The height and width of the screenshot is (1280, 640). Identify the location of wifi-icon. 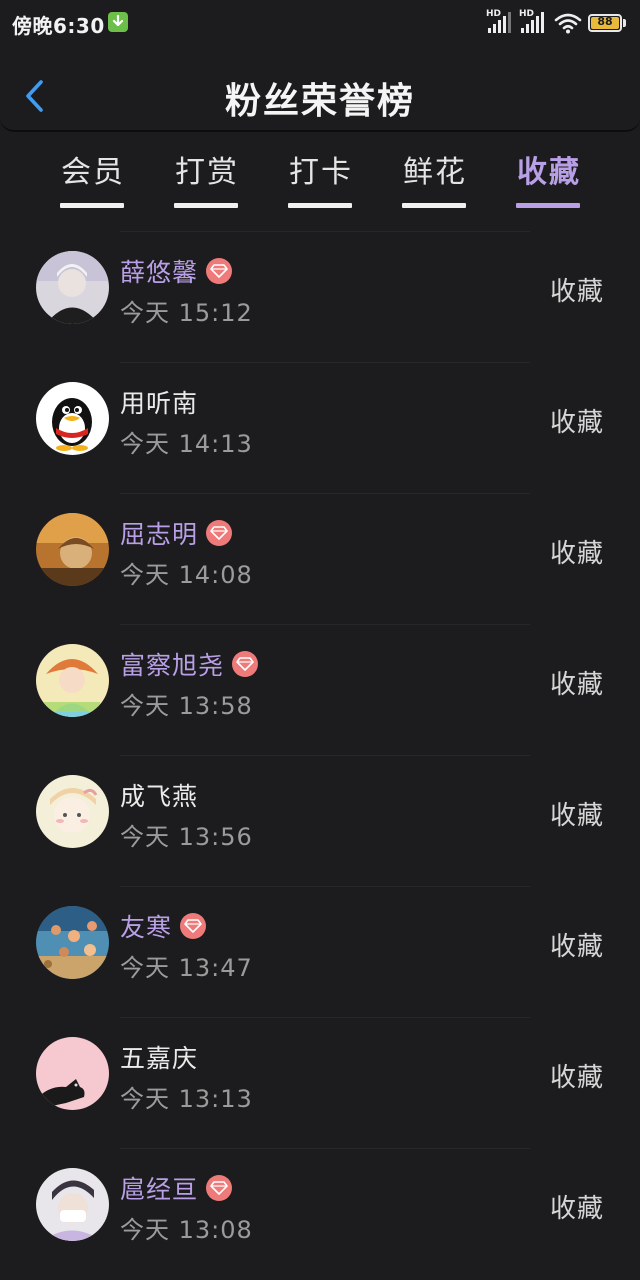
(568, 23).